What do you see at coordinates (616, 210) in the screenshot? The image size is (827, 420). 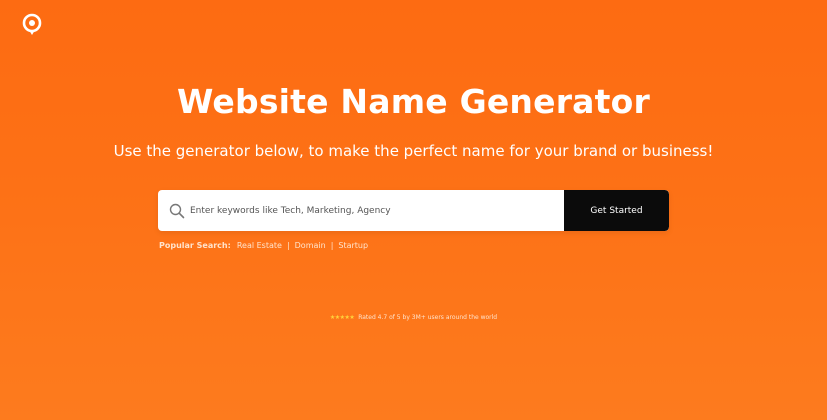 I see `get-started-button: Get Started` at bounding box center [616, 210].